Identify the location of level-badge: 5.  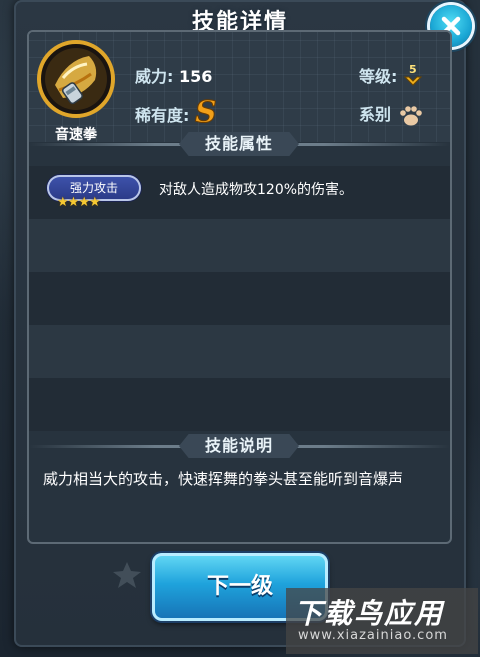
(413, 75).